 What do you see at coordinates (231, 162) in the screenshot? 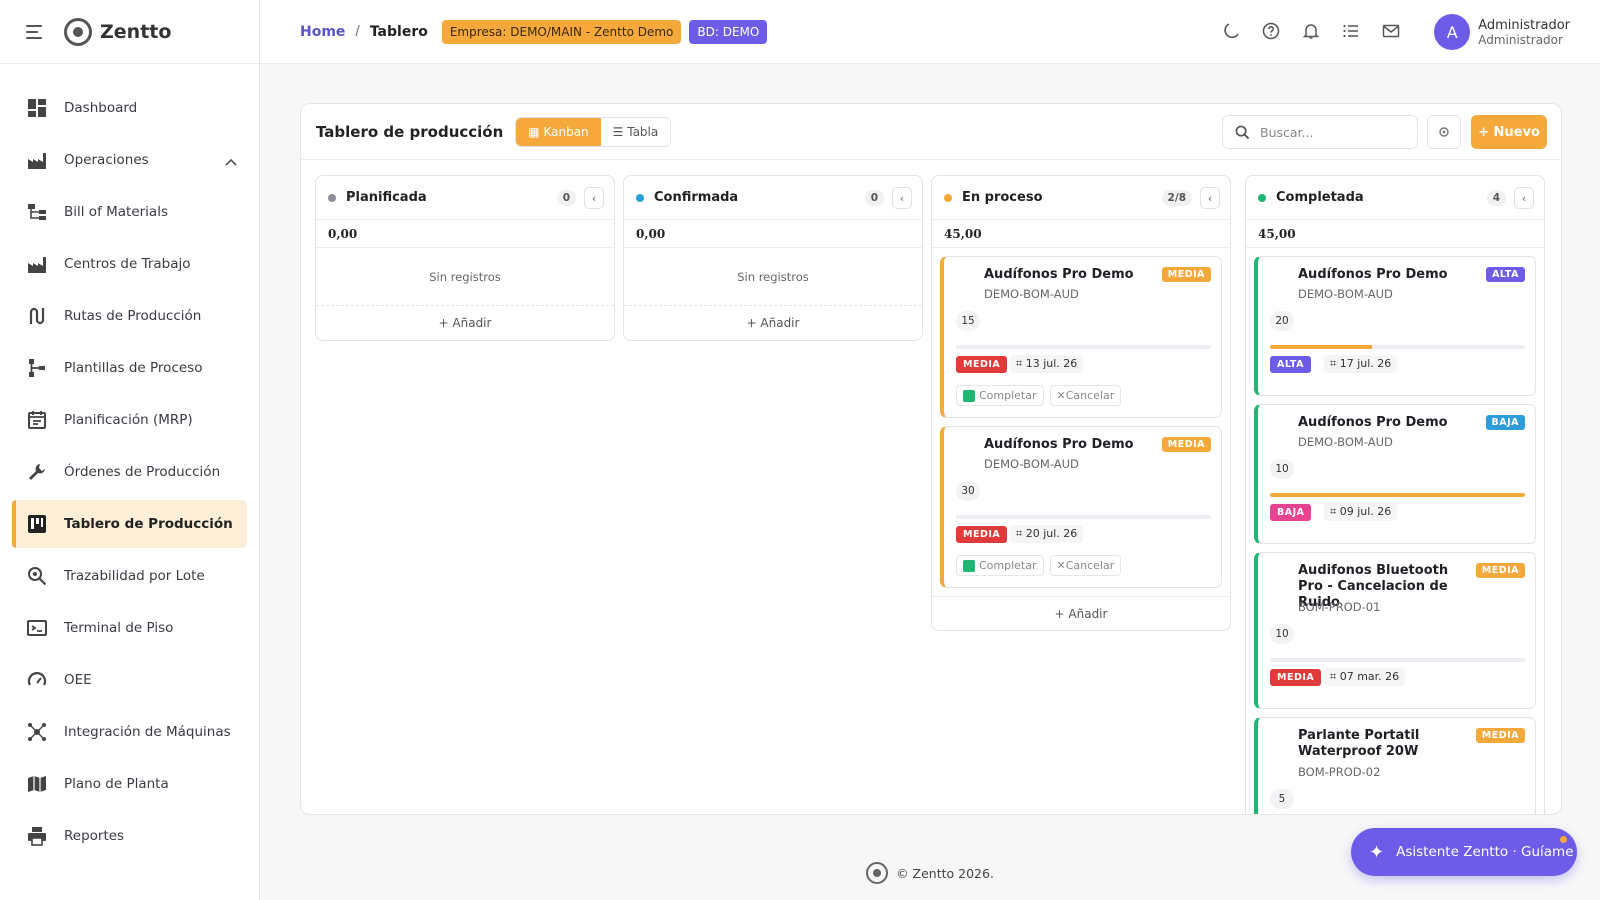
I see `chevron-up-icon` at bounding box center [231, 162].